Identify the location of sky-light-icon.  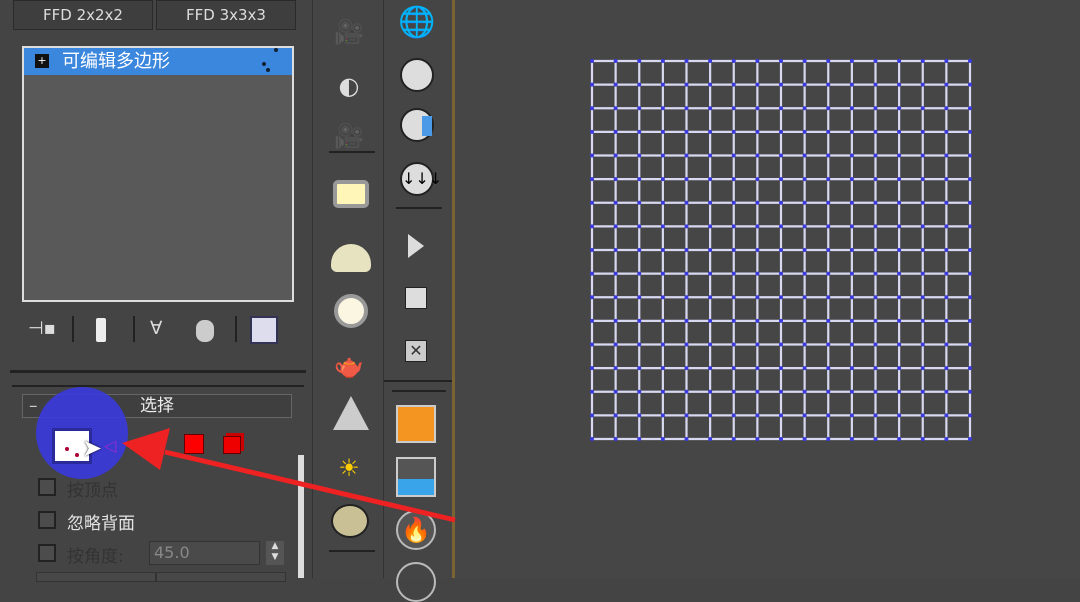
(350, 521).